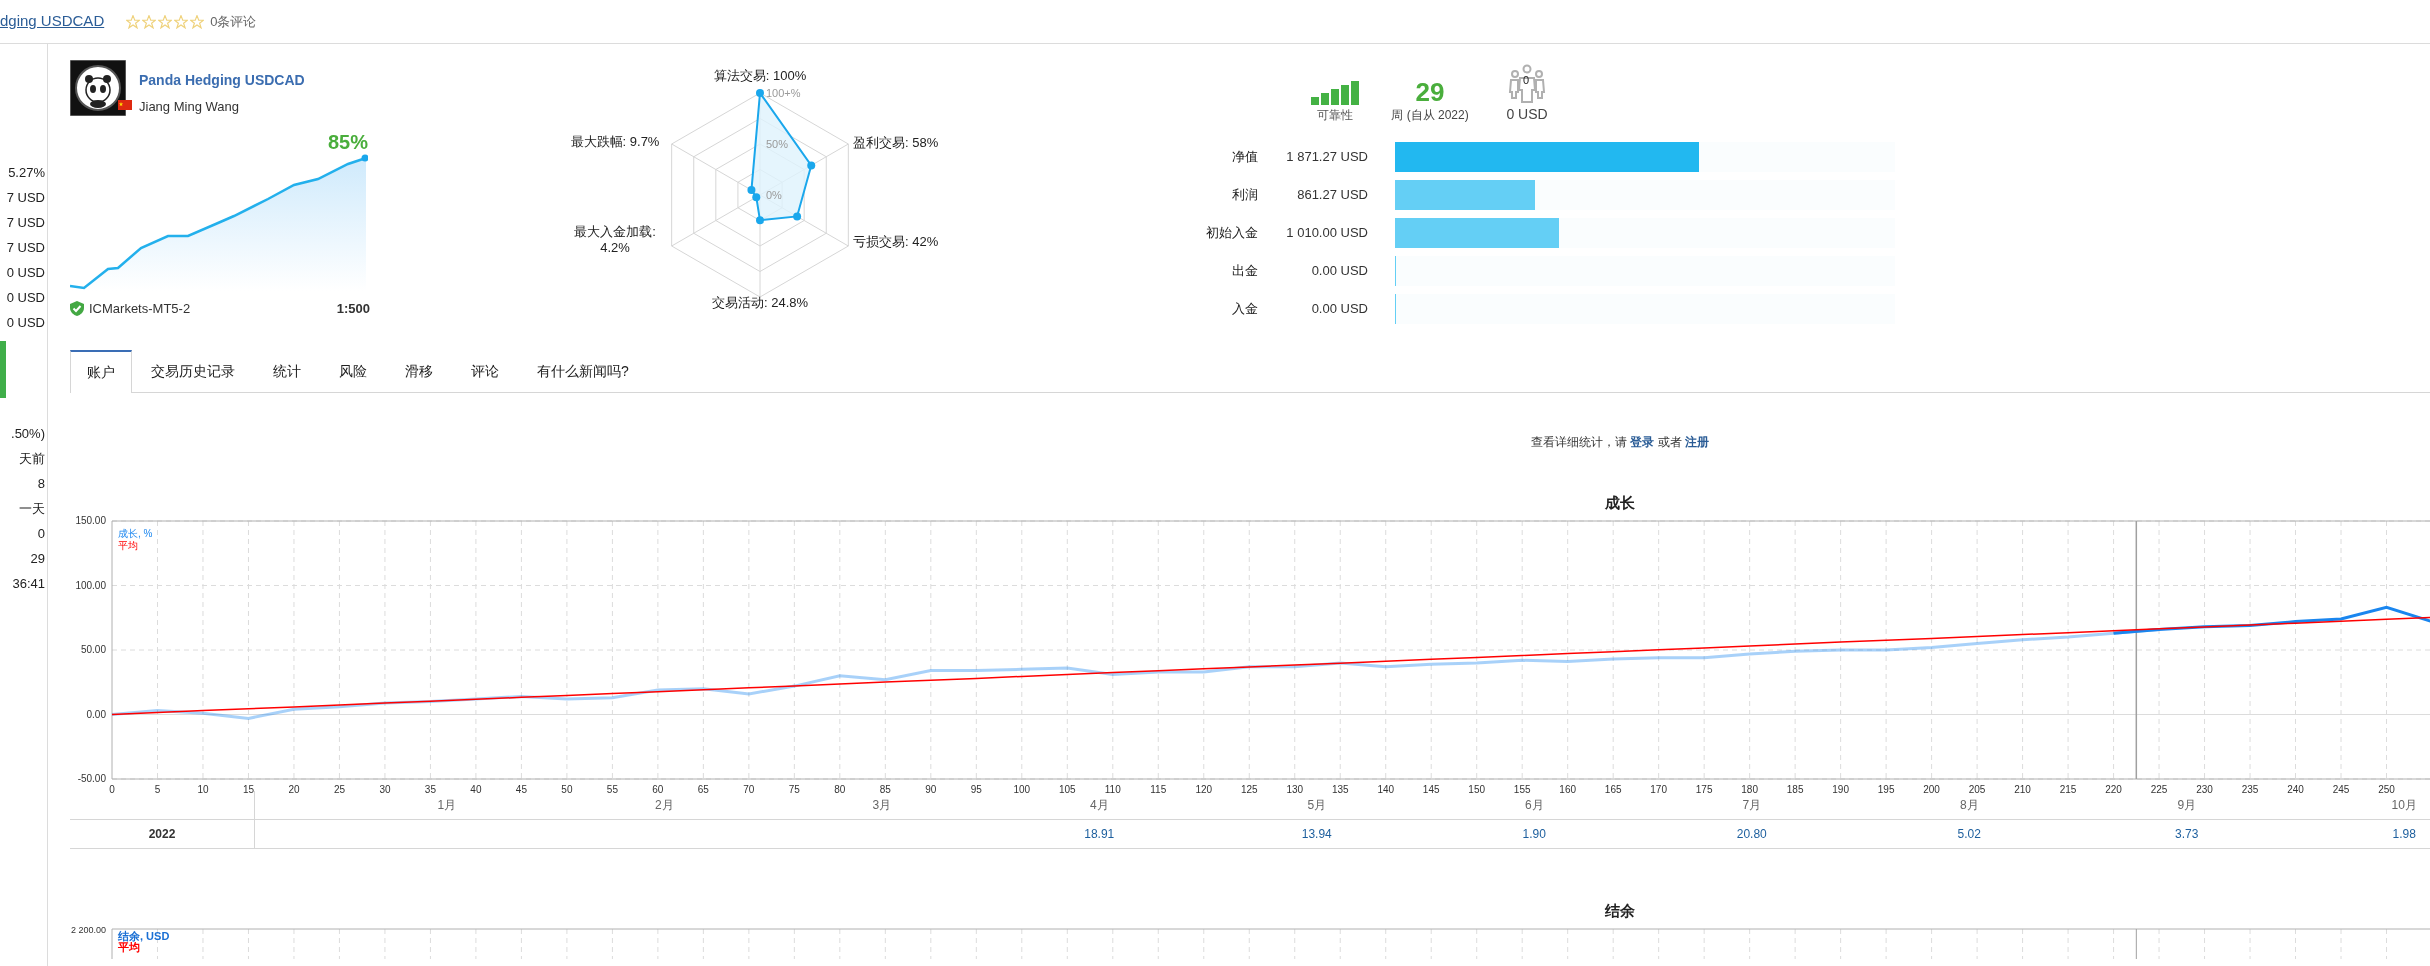 The height and width of the screenshot is (966, 2430). I want to click on axis-label: 5, so click(157, 789).